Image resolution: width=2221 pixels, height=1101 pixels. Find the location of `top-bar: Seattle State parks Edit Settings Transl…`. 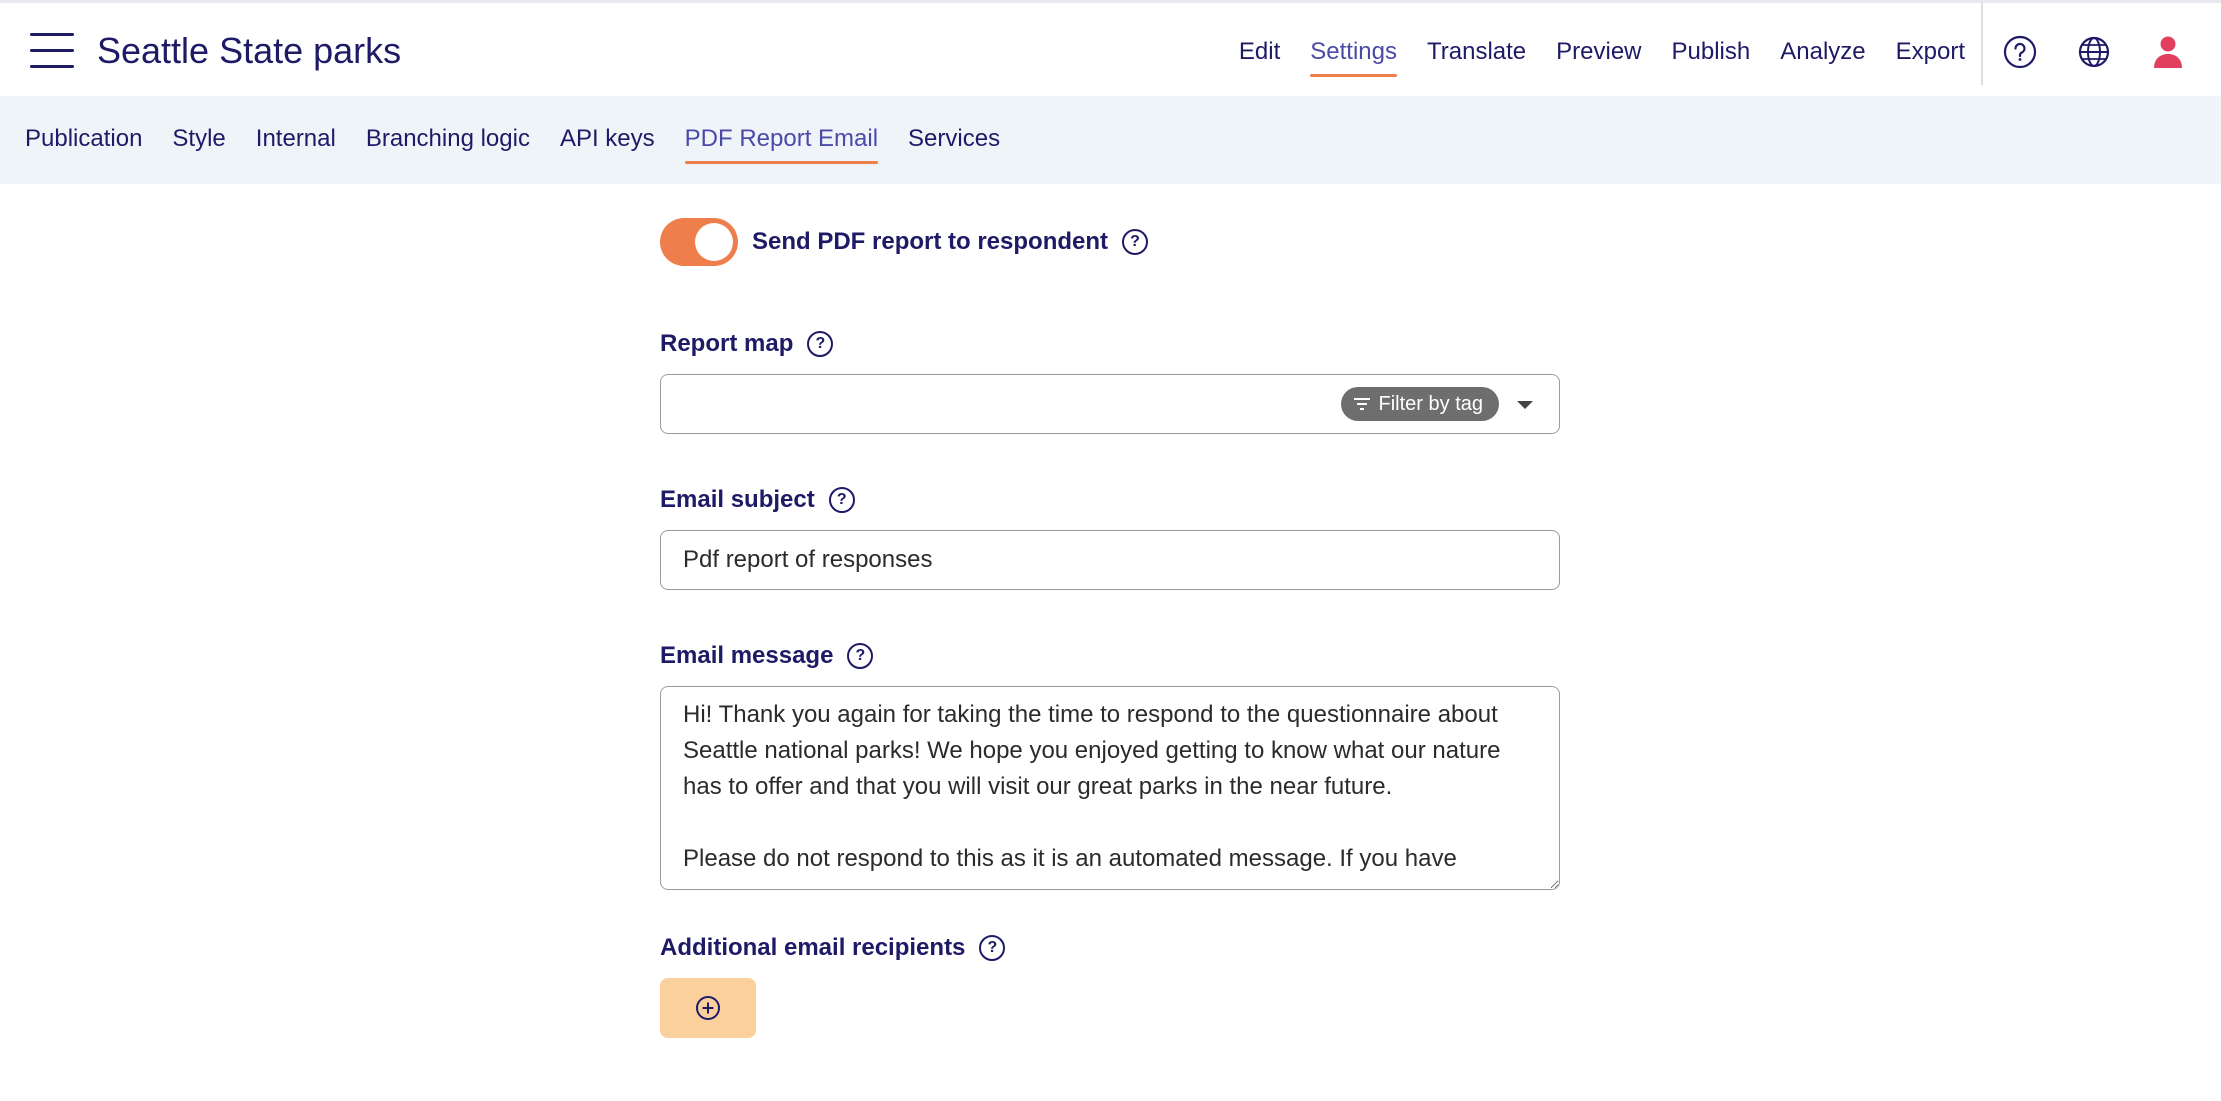

top-bar: Seattle State parks Edit Settings Transl… is located at coordinates (1110, 48).